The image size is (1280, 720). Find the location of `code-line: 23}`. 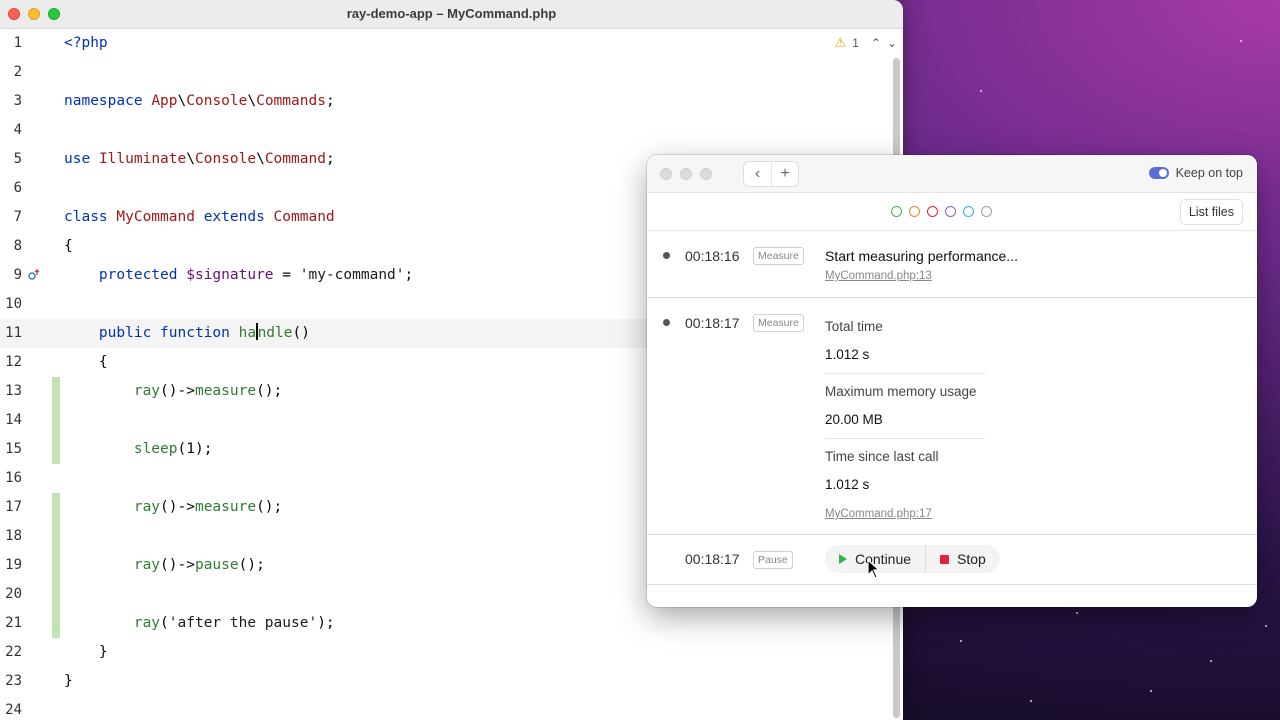

code-line: 23} is located at coordinates (445, 681).